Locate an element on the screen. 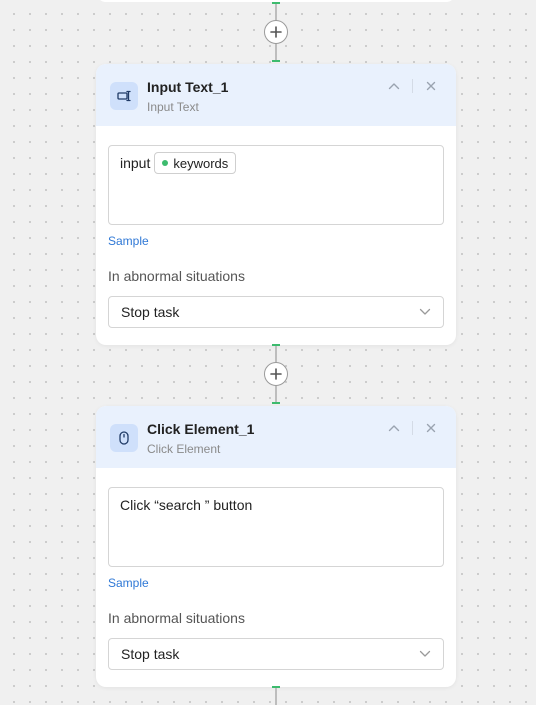 The width and height of the screenshot is (536, 705). node-header: Input Text_1 Input Text is located at coordinates (276, 95).